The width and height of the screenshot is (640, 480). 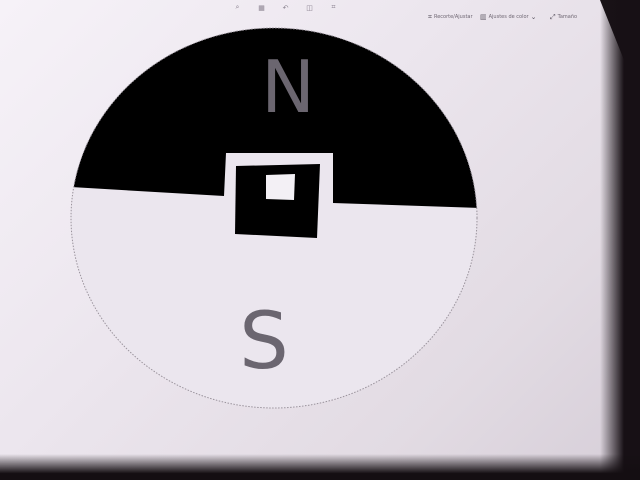 What do you see at coordinates (320, 467) in the screenshot?
I see `monitor-bezel-bottom` at bounding box center [320, 467].